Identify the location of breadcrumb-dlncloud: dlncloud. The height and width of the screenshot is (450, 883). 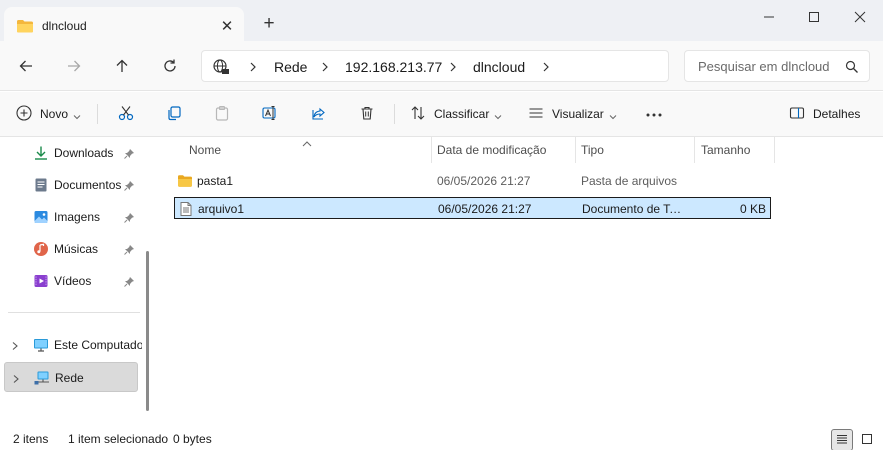
(499, 67).